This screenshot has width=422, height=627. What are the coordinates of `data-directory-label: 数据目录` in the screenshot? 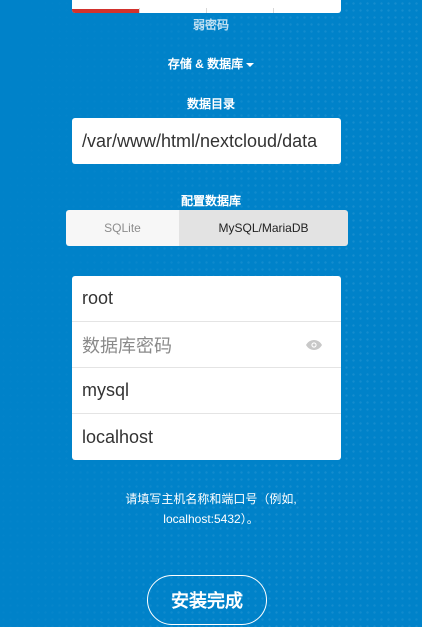 It's located at (210, 104).